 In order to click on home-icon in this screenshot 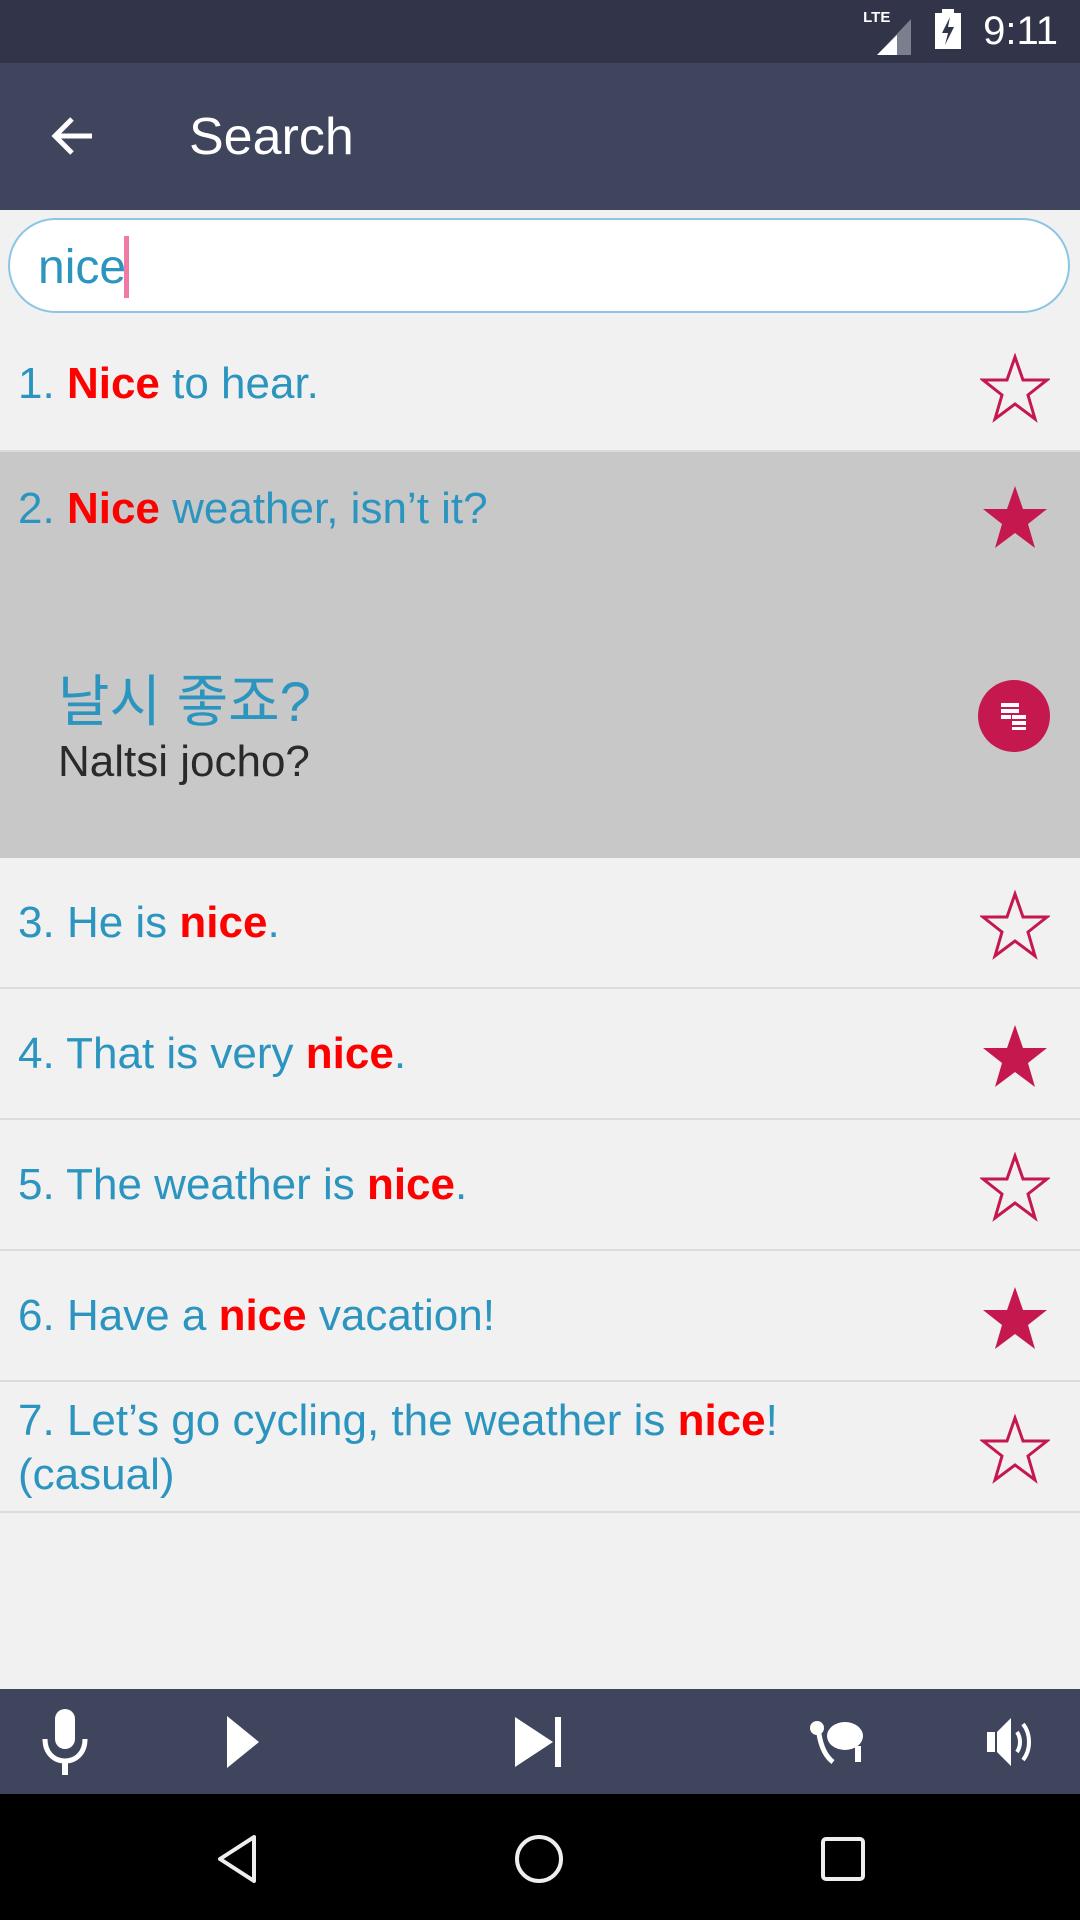, I will do `click(539, 1859)`.